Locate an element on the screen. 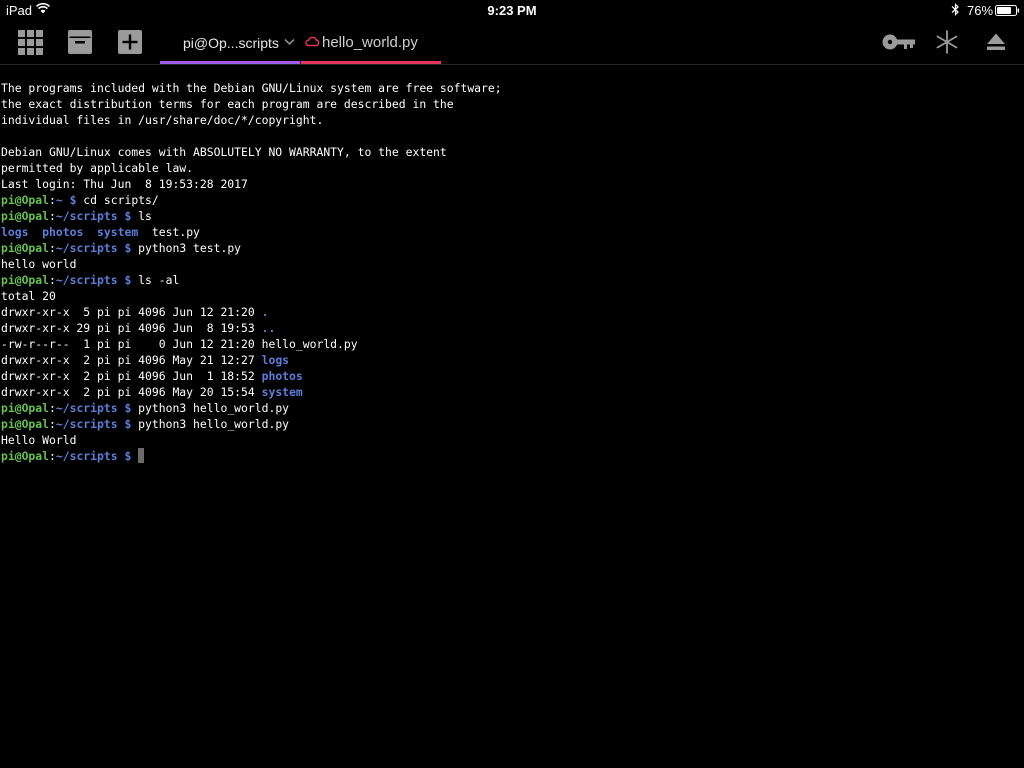 The image size is (1024, 768). sparkle-icon is located at coordinates (947, 42).